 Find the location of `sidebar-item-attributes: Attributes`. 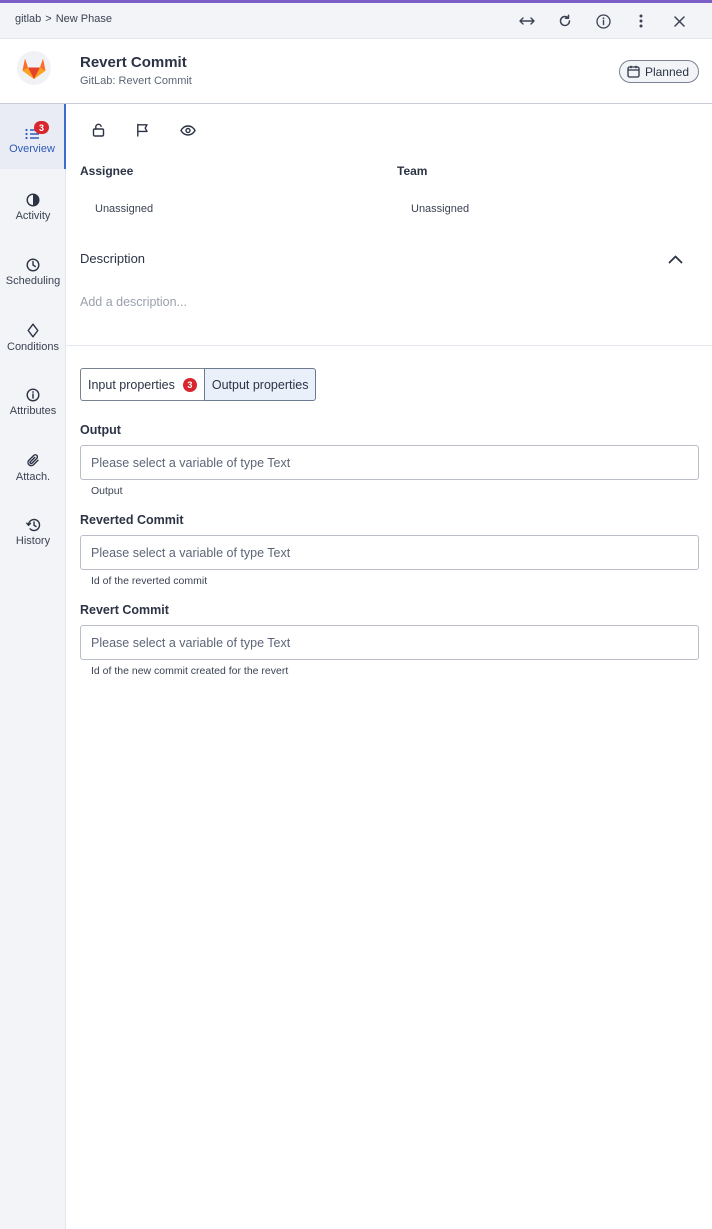

sidebar-item-attributes: Attributes is located at coordinates (33, 396).